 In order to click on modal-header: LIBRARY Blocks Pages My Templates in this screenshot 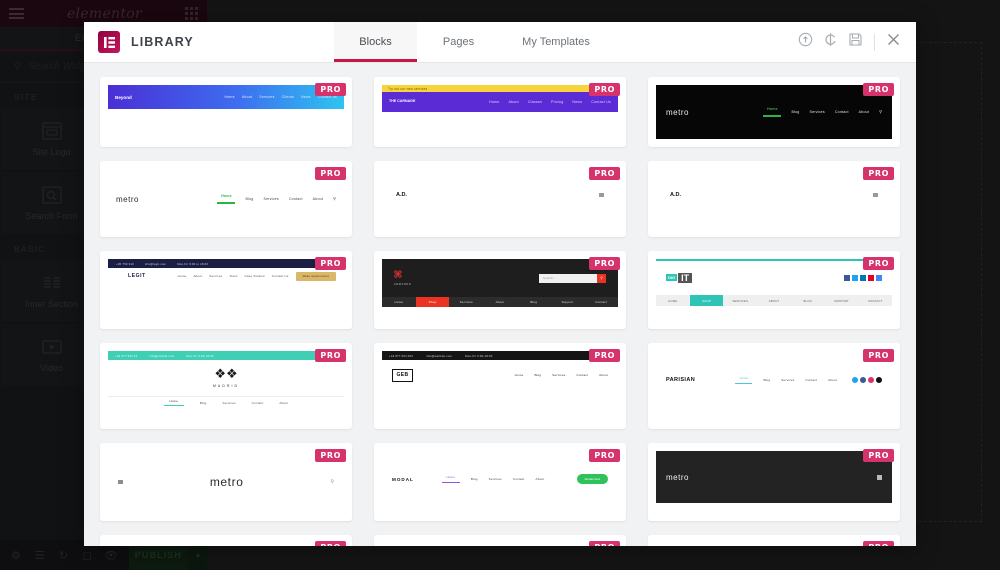, I will do `click(500, 42)`.